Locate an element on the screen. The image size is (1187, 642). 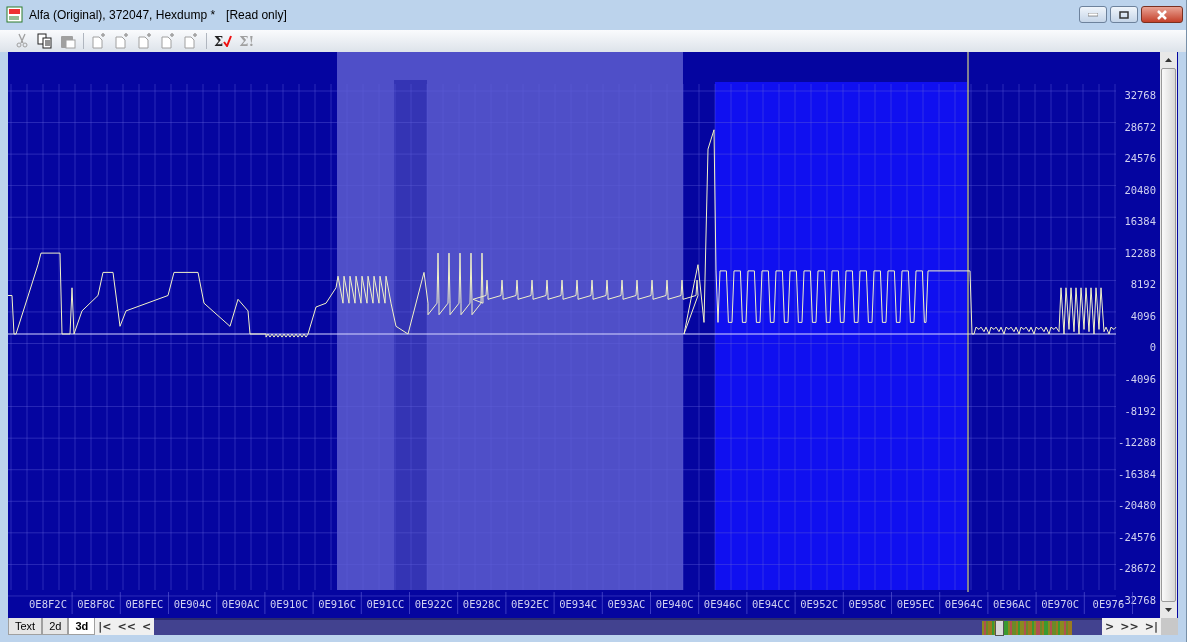
axis-label: 0E8F2C is located at coordinates (48, 604).